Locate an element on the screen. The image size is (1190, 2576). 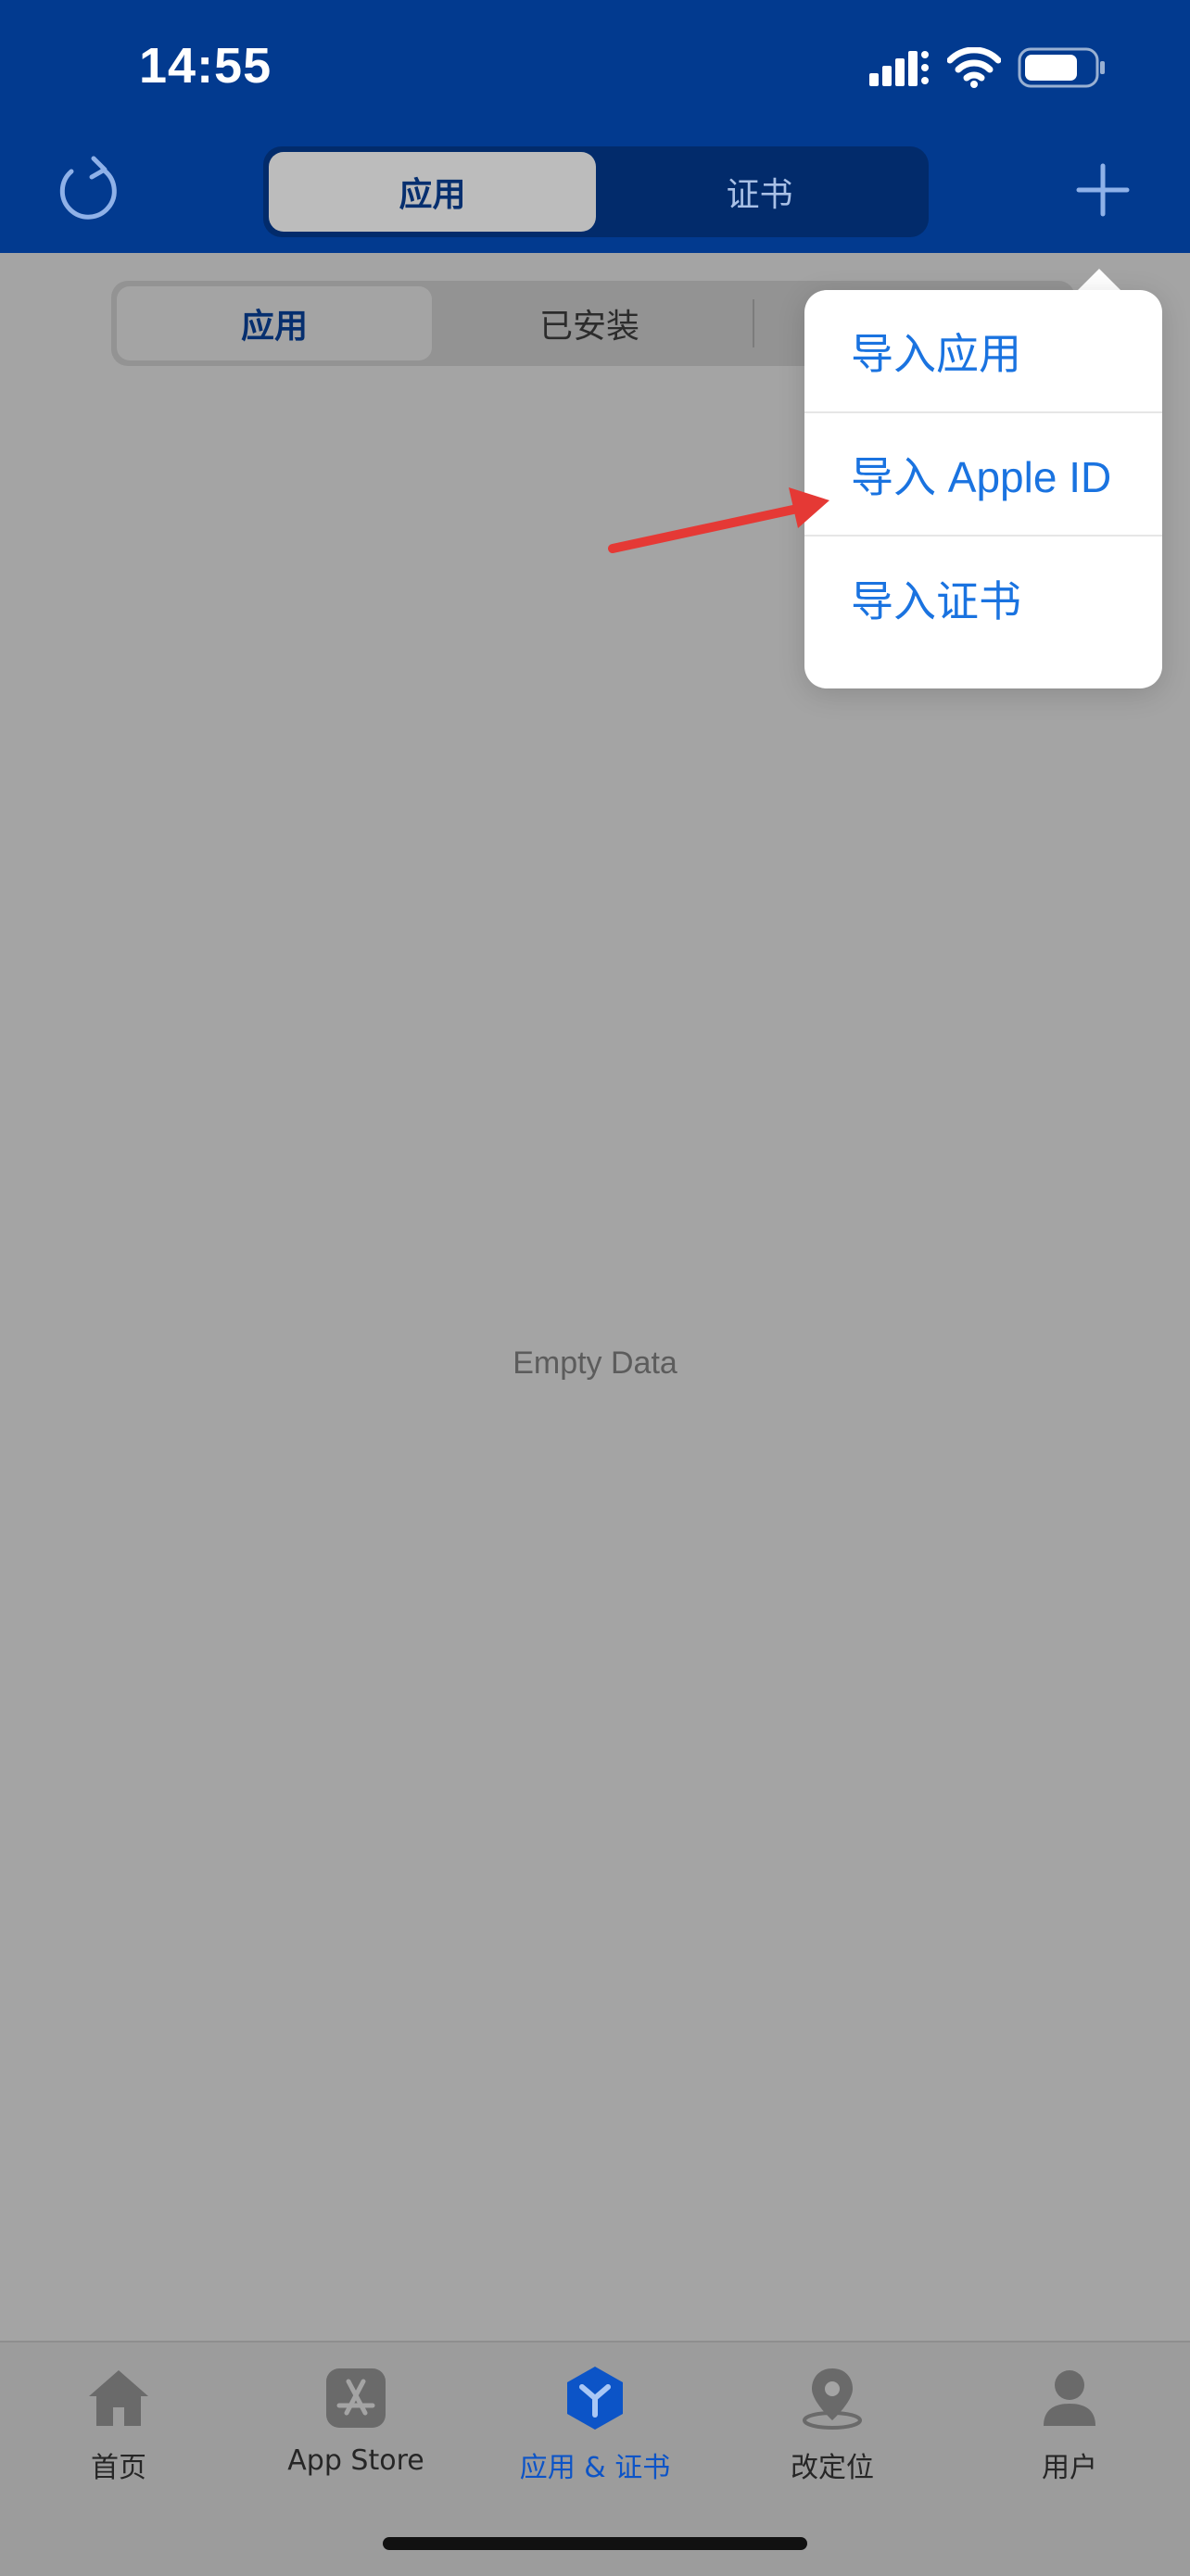
navigation-header: 14:55 应用 证书 is located at coordinates (595, 126).